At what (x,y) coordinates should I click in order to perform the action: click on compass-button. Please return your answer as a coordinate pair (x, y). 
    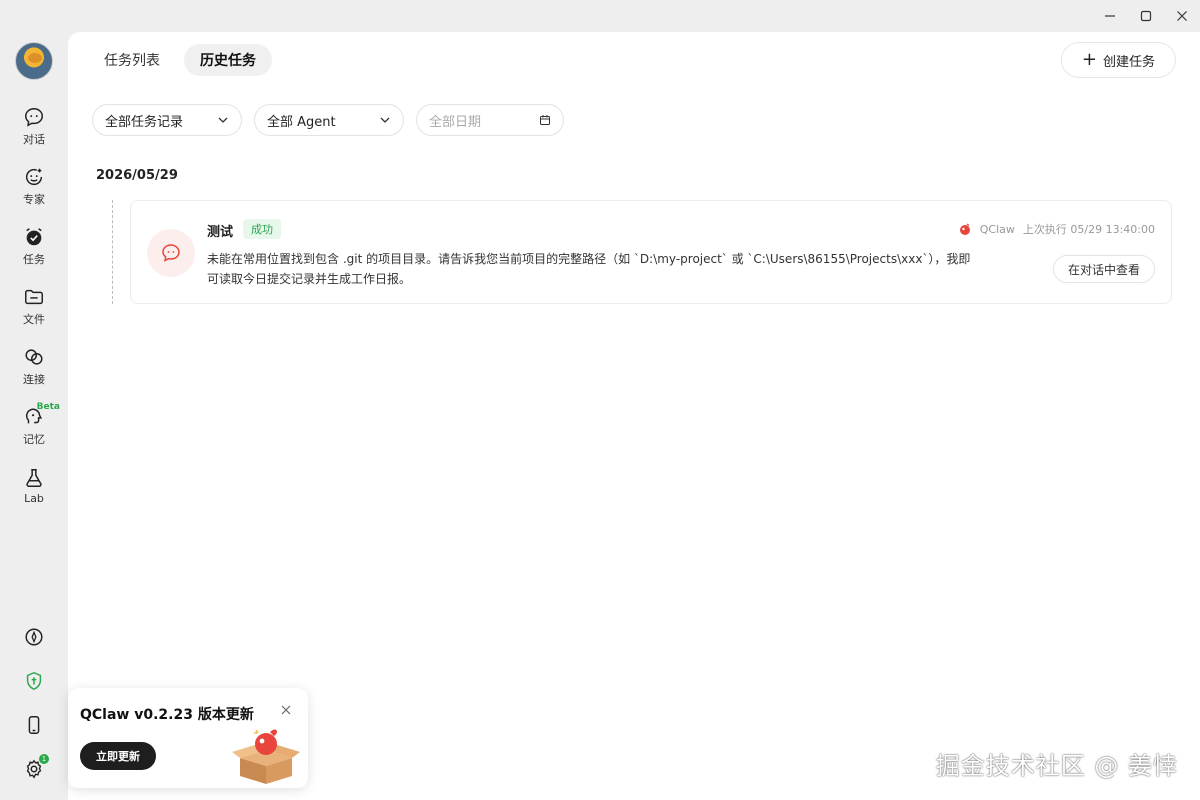
    Looking at the image, I should click on (34, 637).